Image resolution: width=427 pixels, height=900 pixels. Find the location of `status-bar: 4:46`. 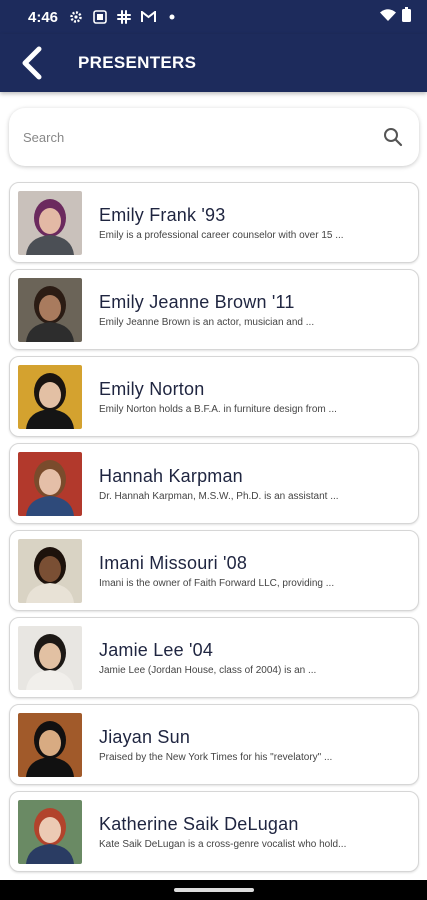

status-bar: 4:46 is located at coordinates (213, 17).